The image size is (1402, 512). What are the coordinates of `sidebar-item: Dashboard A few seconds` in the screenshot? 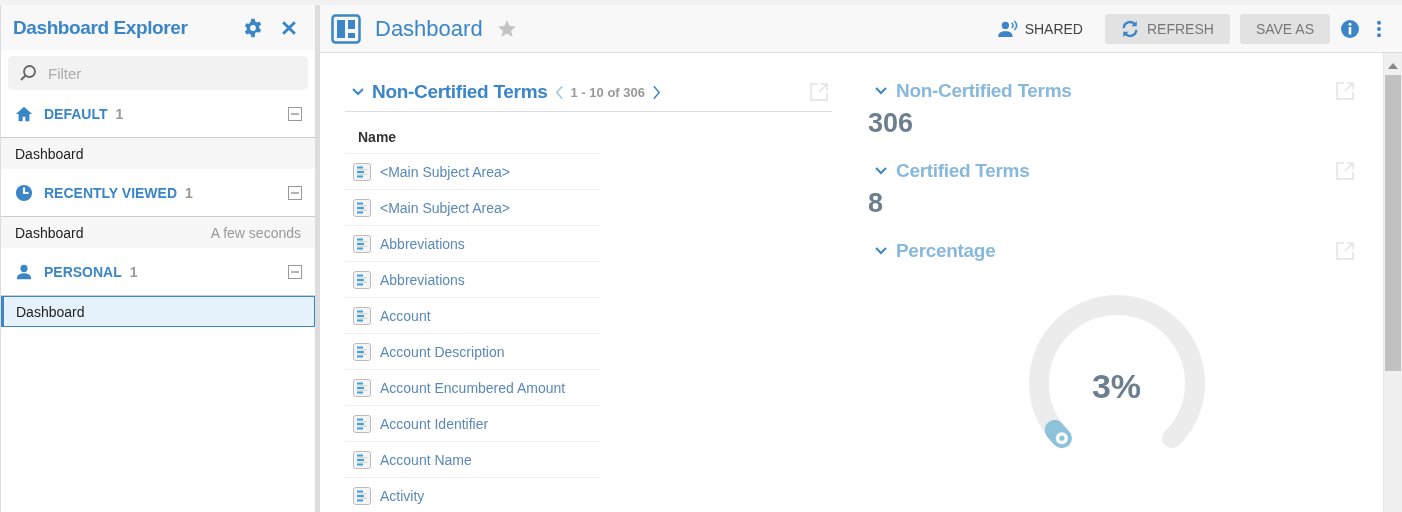 It's located at (158, 232).